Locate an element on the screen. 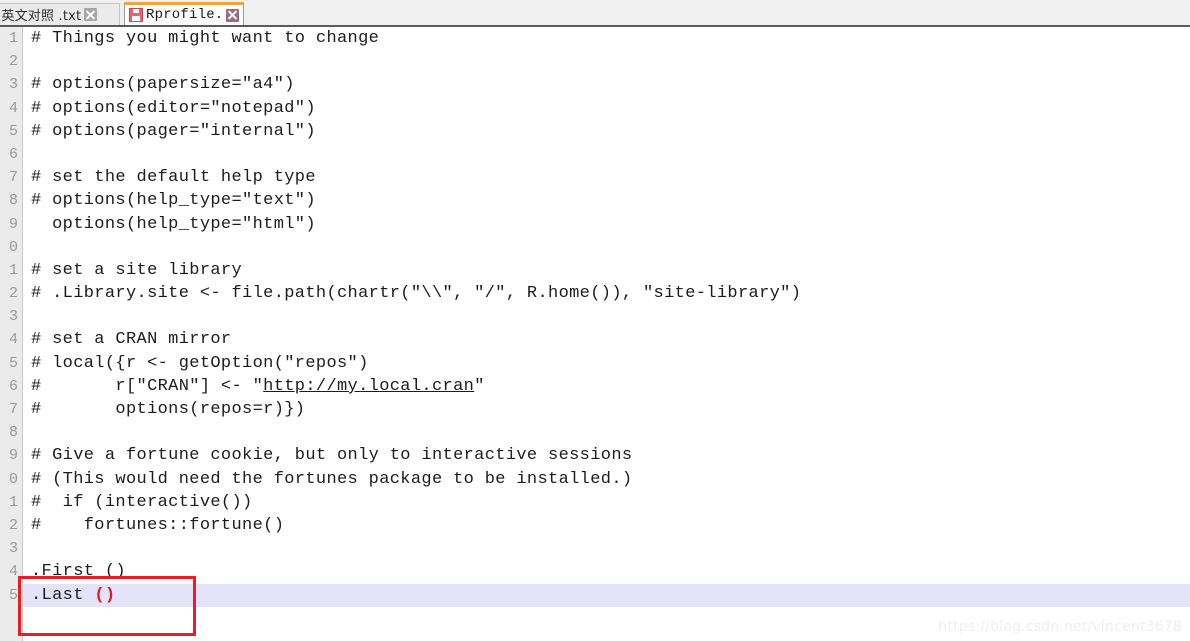 This screenshot has height=641, width=1190. line-text: # options(help_type="text") is located at coordinates (173, 200).